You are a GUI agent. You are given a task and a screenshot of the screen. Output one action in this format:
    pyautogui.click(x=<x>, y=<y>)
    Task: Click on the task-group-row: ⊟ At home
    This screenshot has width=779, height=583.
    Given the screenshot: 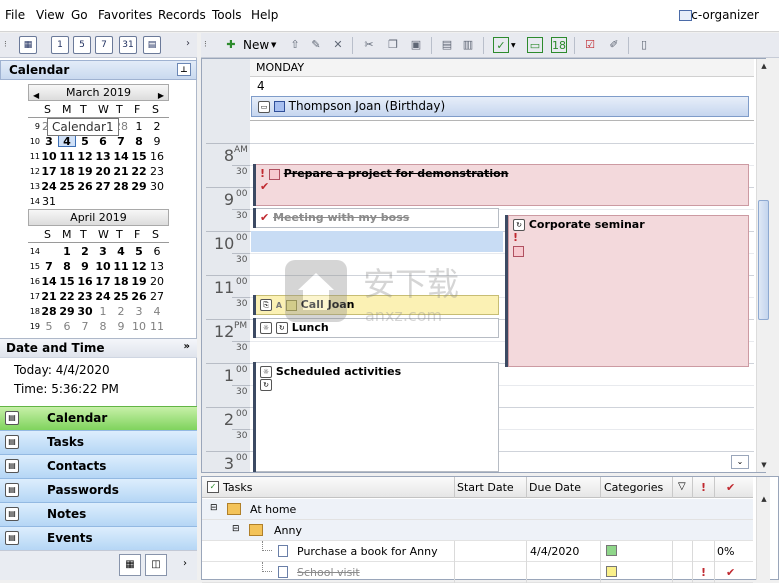 What is the action you would take?
    pyautogui.click(x=477, y=509)
    